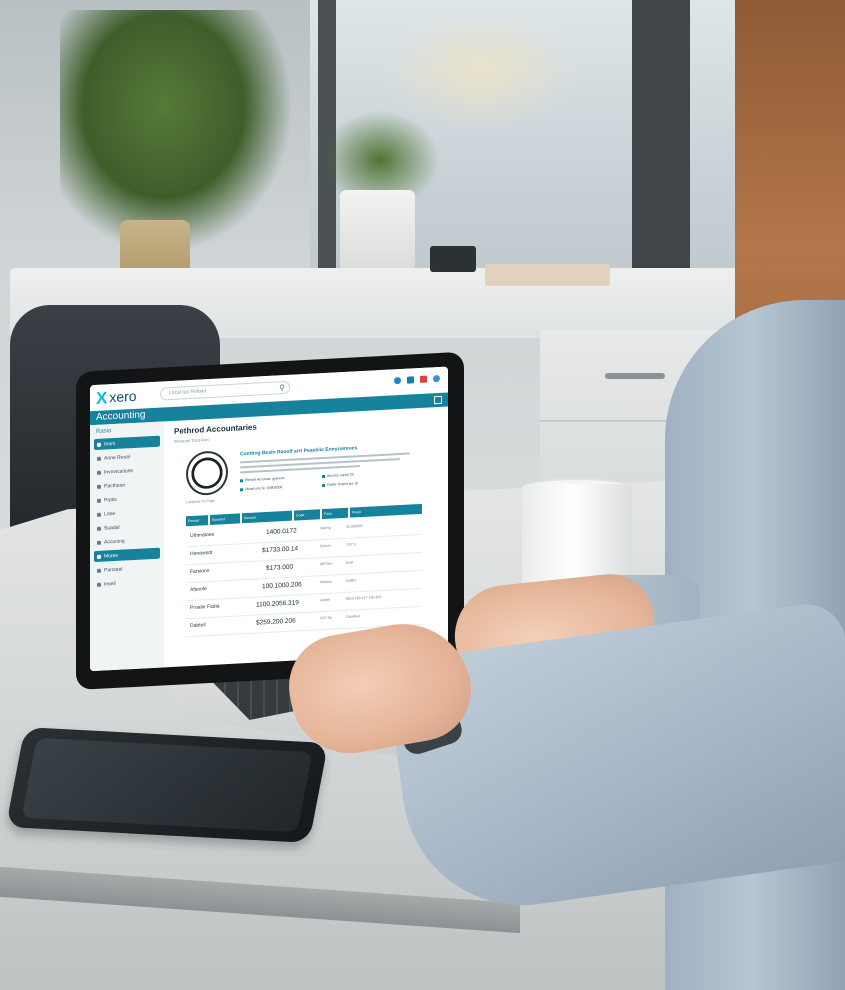 This screenshot has height=990, width=845. Describe the element at coordinates (326, 582) in the screenshot. I see `row-label: Reltase` at that location.